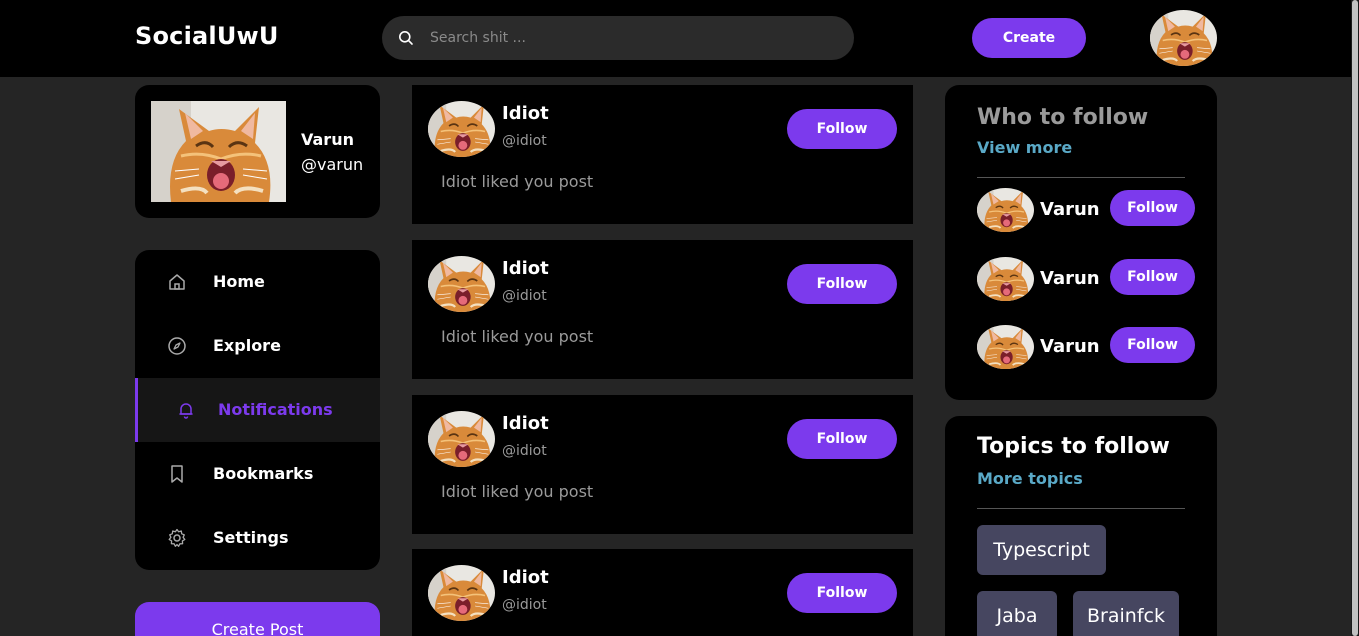 This screenshot has width=1359, height=636. What do you see at coordinates (239, 281) in the screenshot?
I see `sidebar-item-label: Home` at bounding box center [239, 281].